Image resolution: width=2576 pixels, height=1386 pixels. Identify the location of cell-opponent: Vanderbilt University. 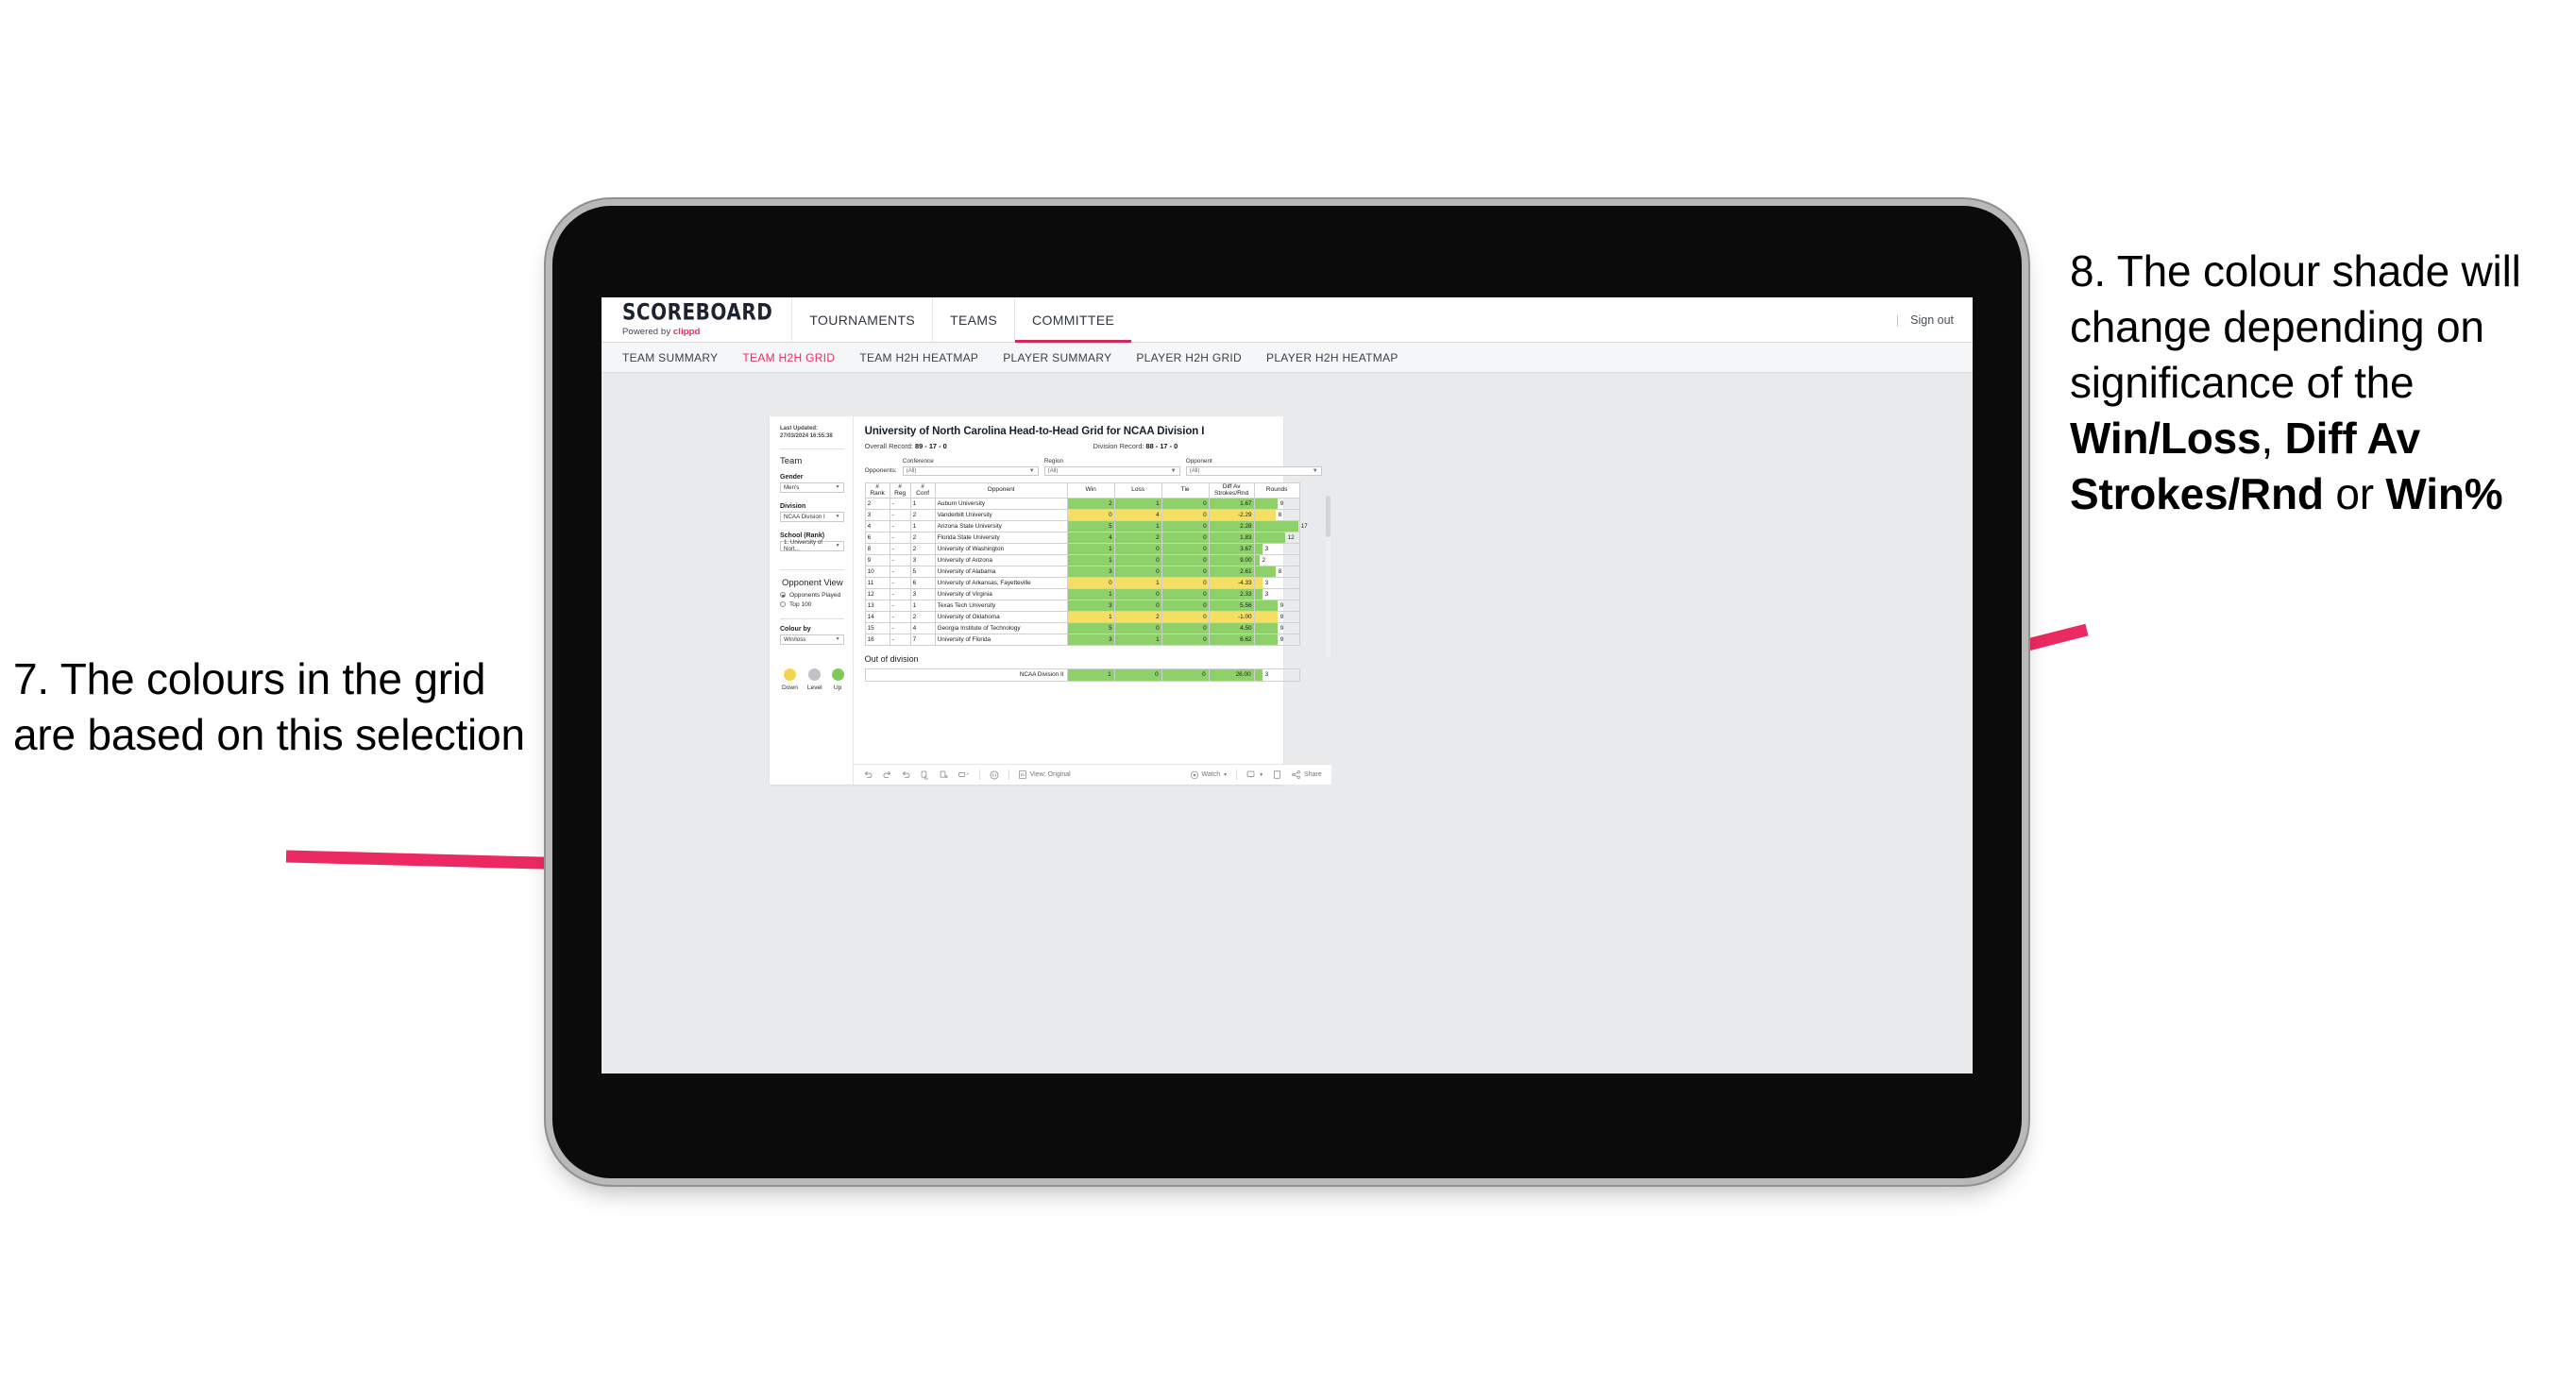
(1001, 514).